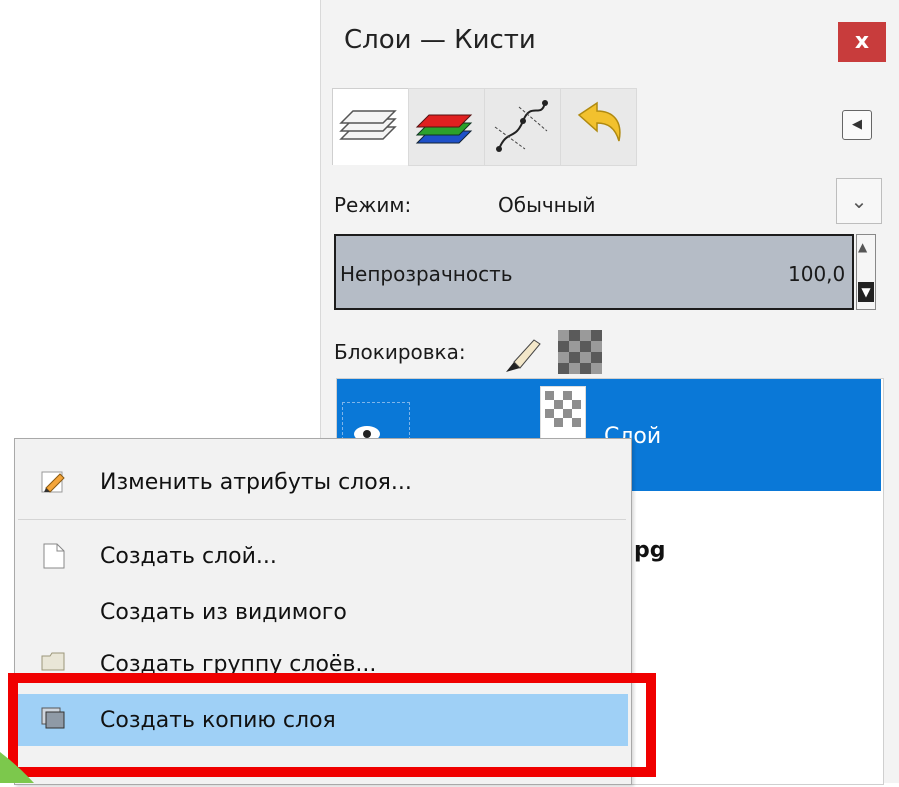 This screenshot has width=899, height=787. Describe the element at coordinates (547, 205) in the screenshot. I see `mode-value: Обычный` at that location.